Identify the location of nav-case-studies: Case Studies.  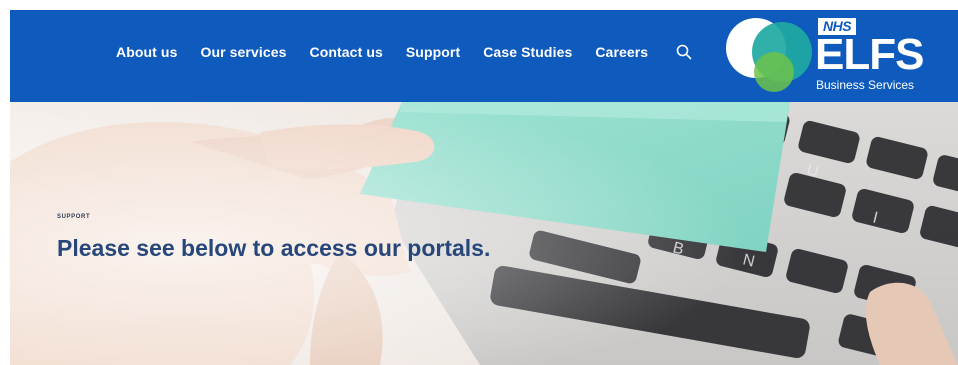
(527, 52).